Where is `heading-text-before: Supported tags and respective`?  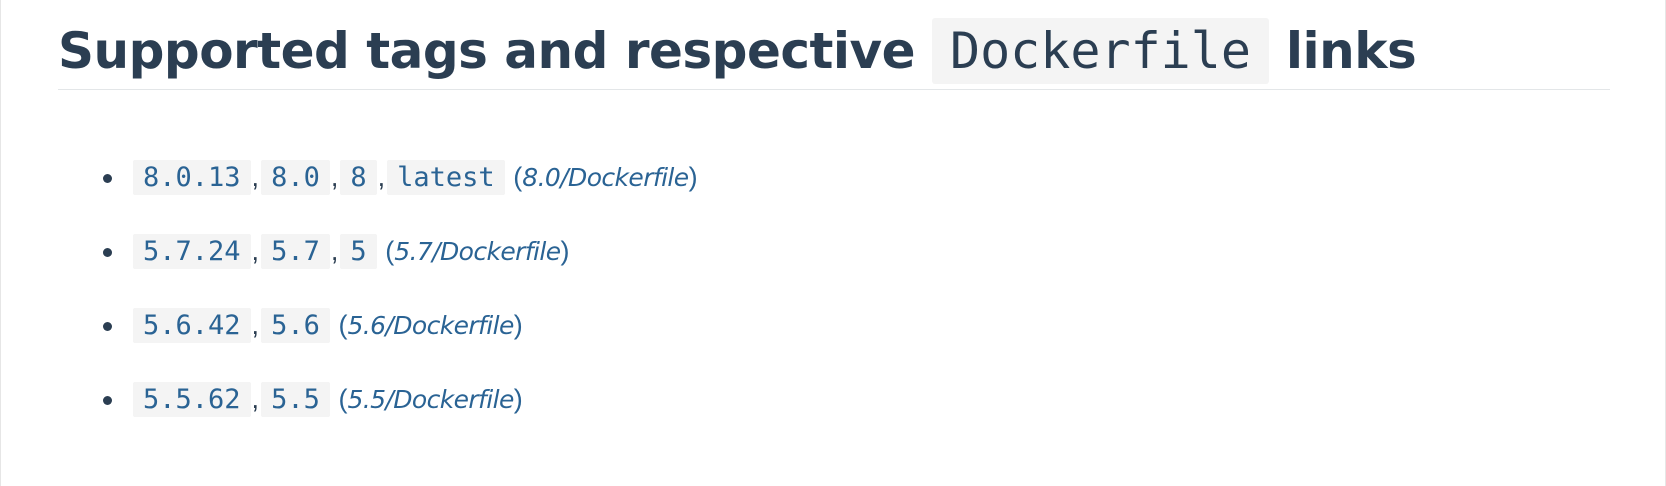
heading-text-before: Supported tags and respective is located at coordinates (495, 51).